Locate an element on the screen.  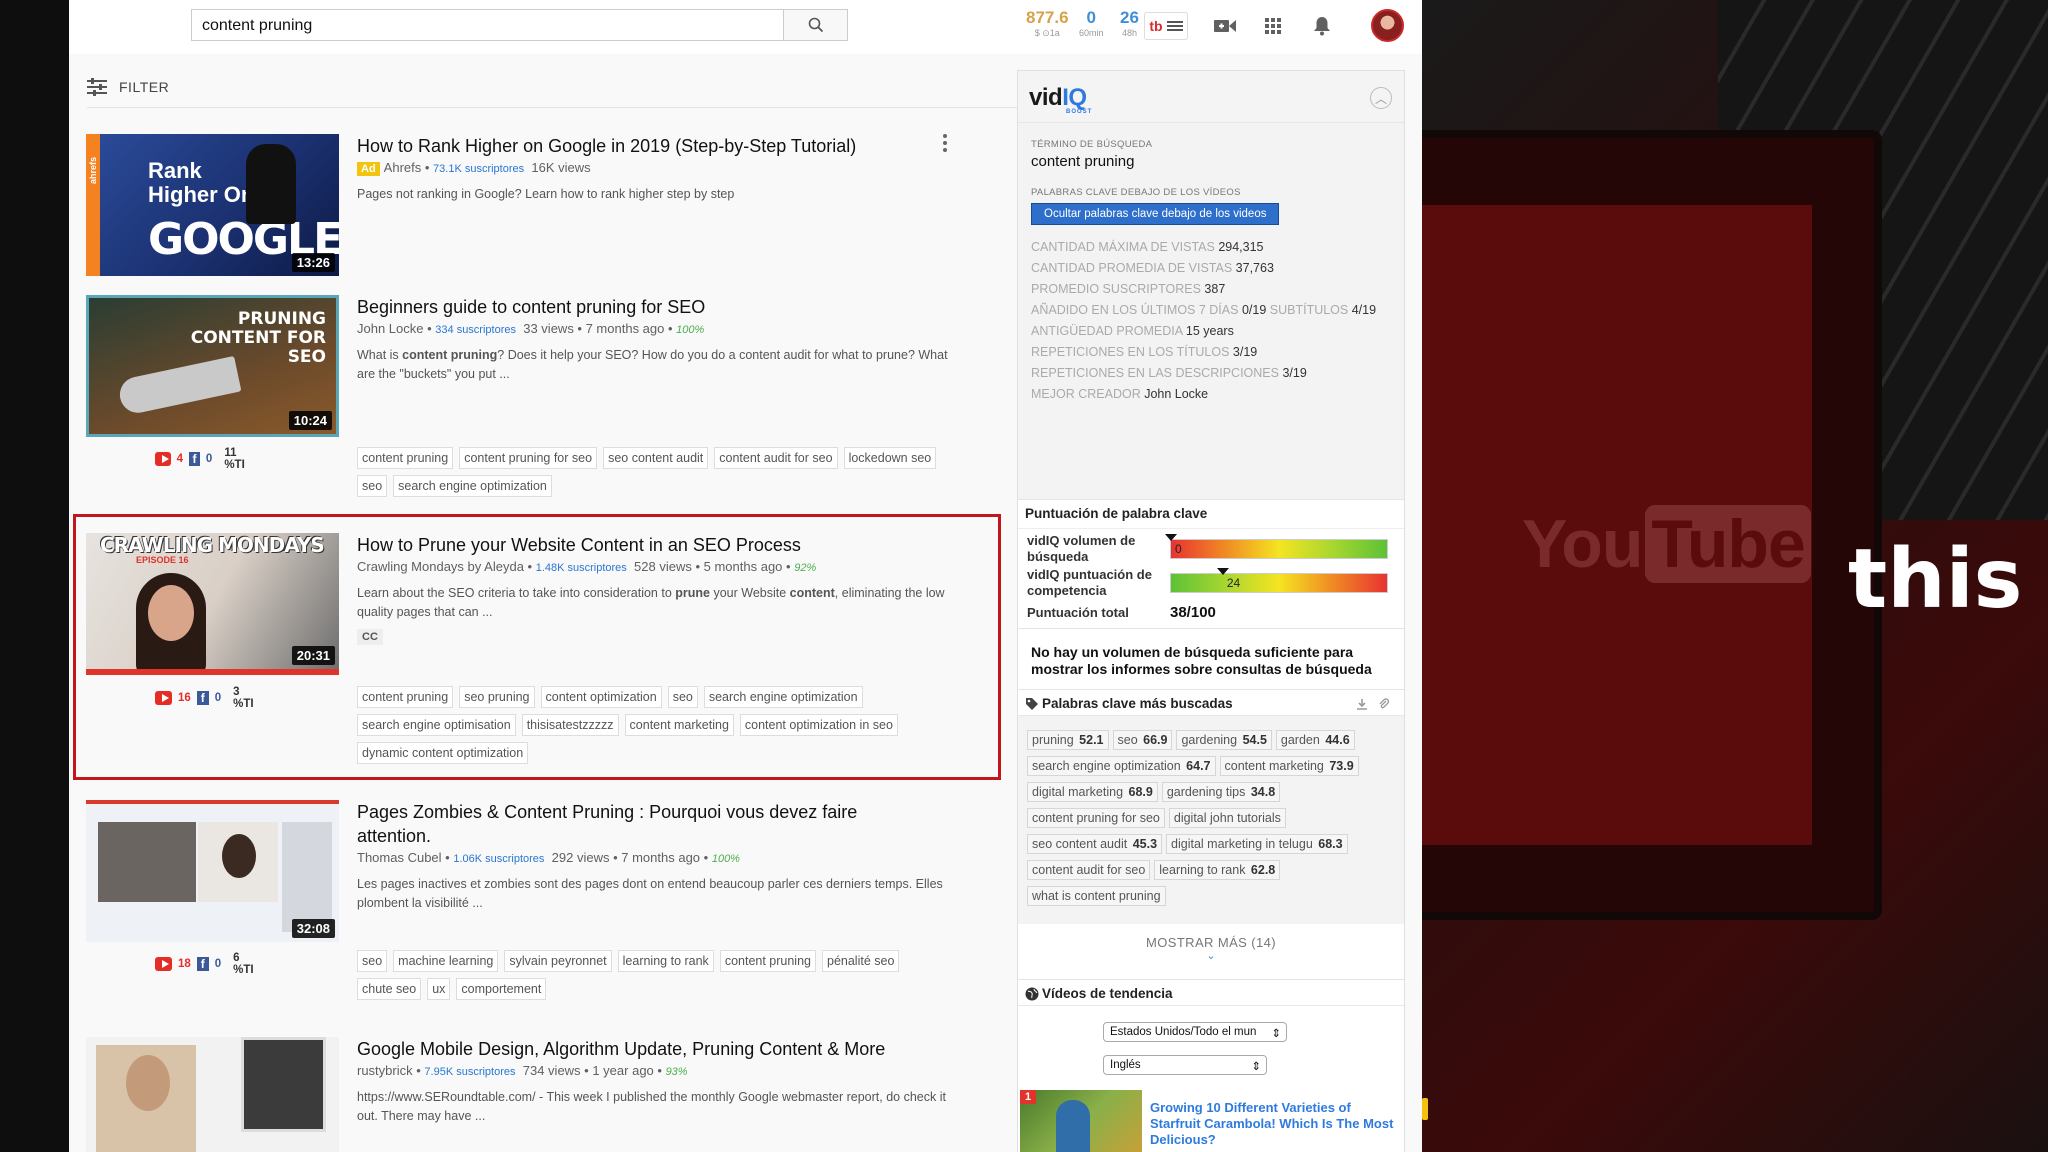
notifications-button is located at coordinates (1322, 26).